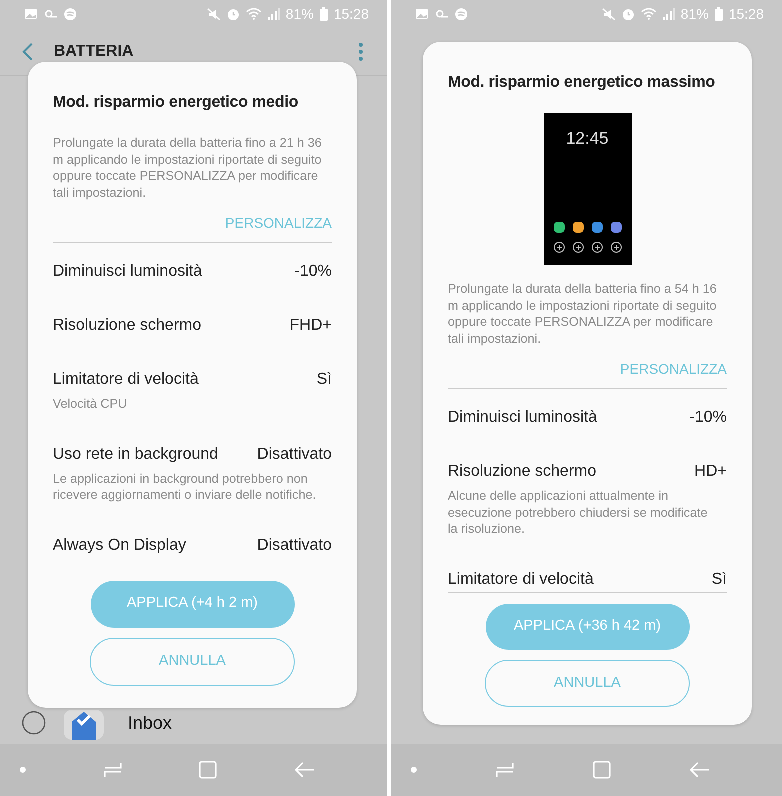 This screenshot has width=782, height=796. I want to click on apply-button: APPLICA (+4 h 2 m), so click(192, 604).